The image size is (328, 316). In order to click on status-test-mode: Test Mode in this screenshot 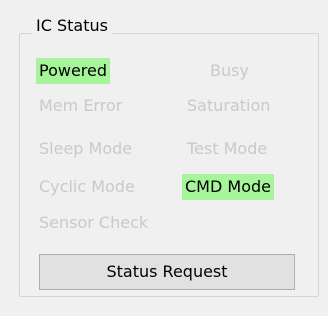, I will do `click(227, 148)`.